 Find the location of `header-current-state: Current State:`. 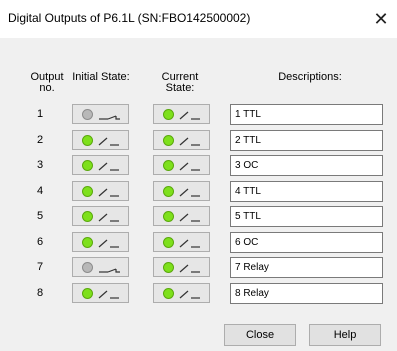

header-current-state: Current State: is located at coordinates (180, 83).